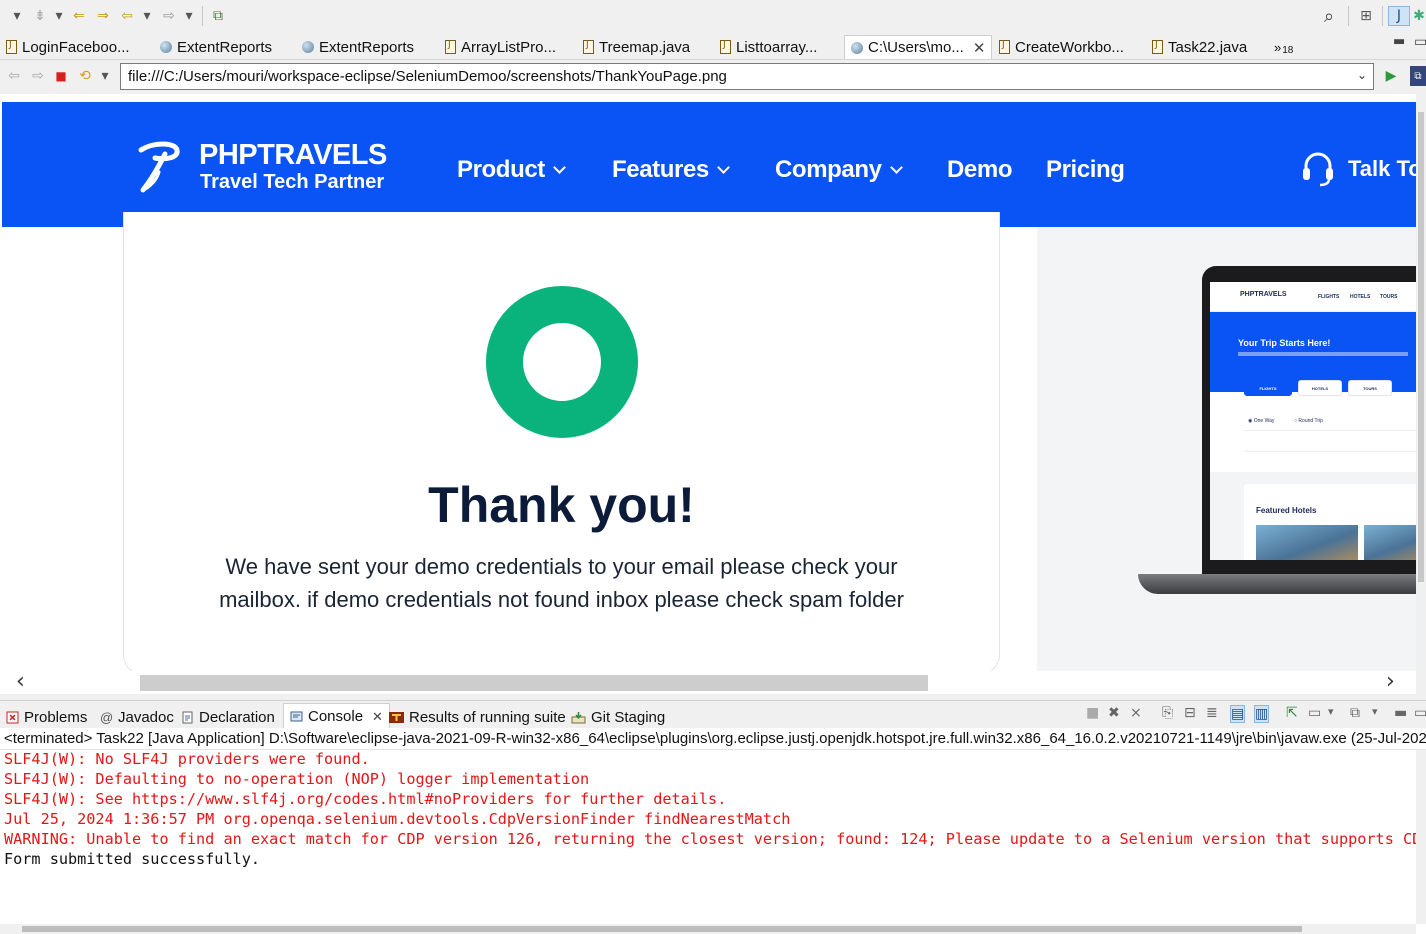  I want to click on talk-to-sales-link: Talk To, so click(1362, 169).